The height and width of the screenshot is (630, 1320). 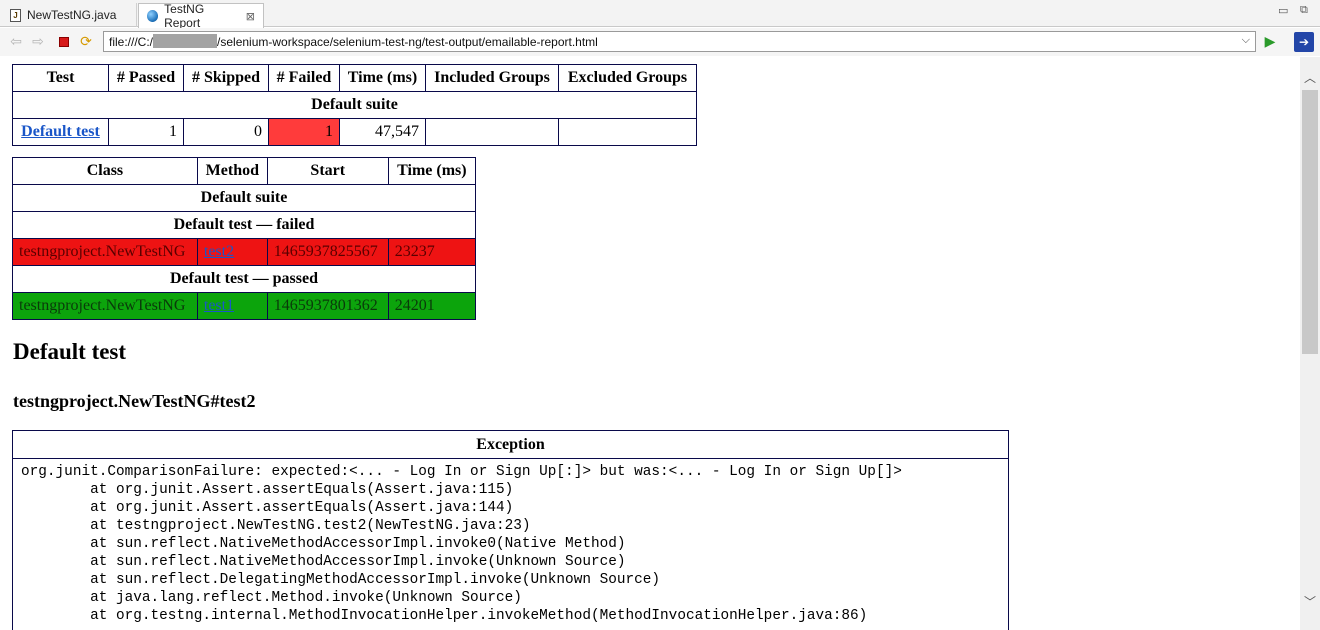 I want to click on table-row: Default test 1 0 1 47,547, so click(x=354, y=132).